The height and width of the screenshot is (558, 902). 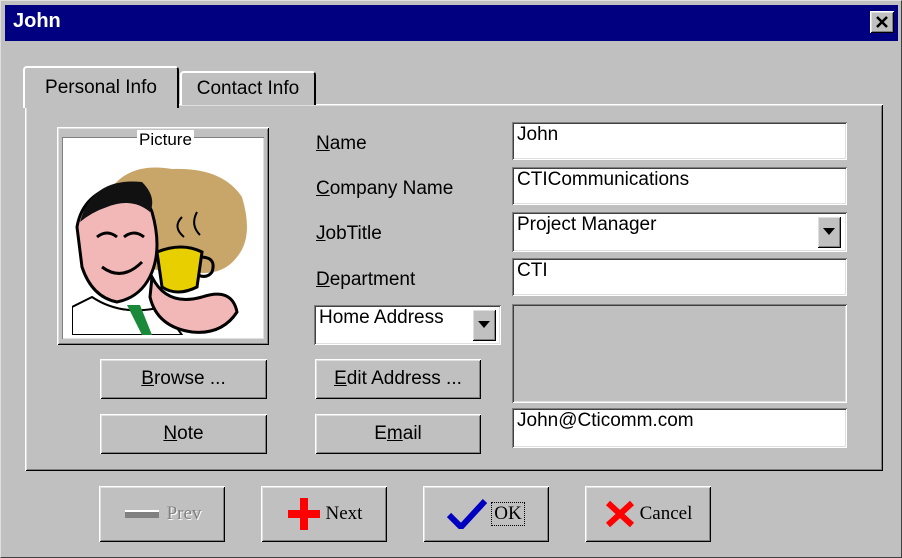 I want to click on company-name-input: CTICommunications, so click(x=679, y=186).